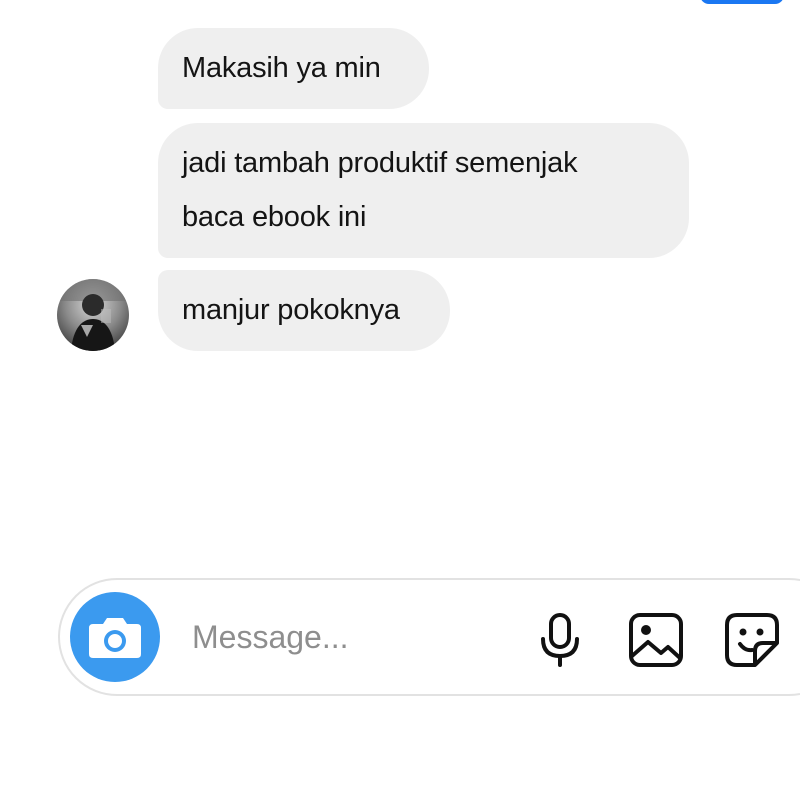  Describe the element at coordinates (380, 163) in the screenshot. I see `message-text: jadi tambah produktif semenjak` at that location.